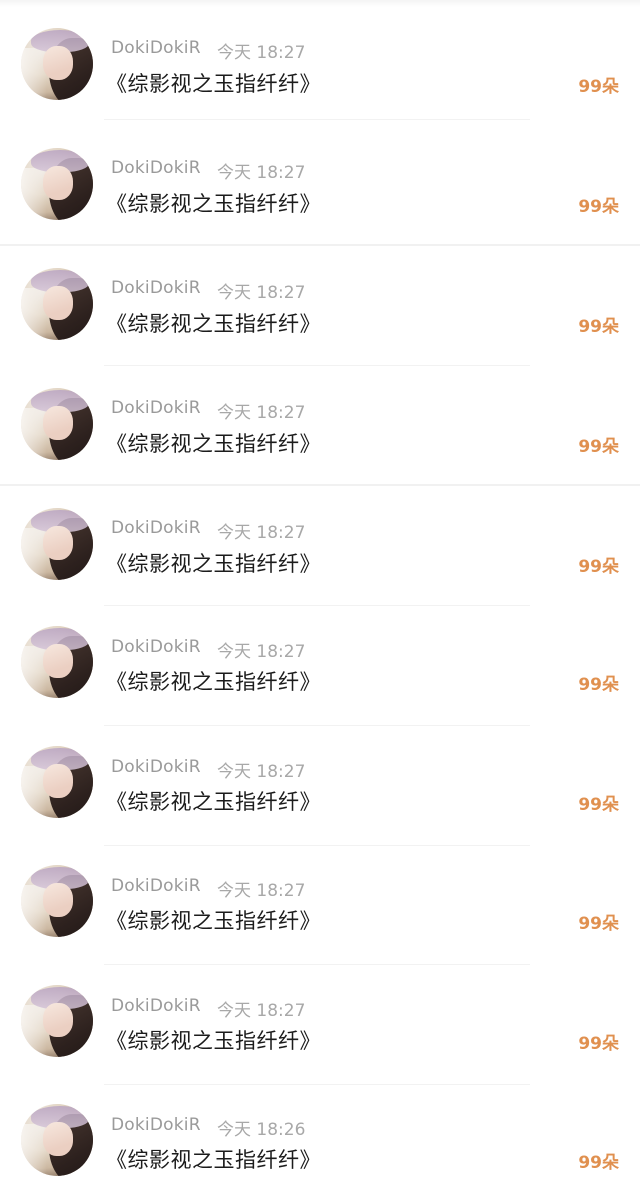  What do you see at coordinates (320, 1139) in the screenshot?
I see `list-item: DokiDokiR 今天 18:26 《综影视之玉指纤纤》 99朵` at bounding box center [320, 1139].